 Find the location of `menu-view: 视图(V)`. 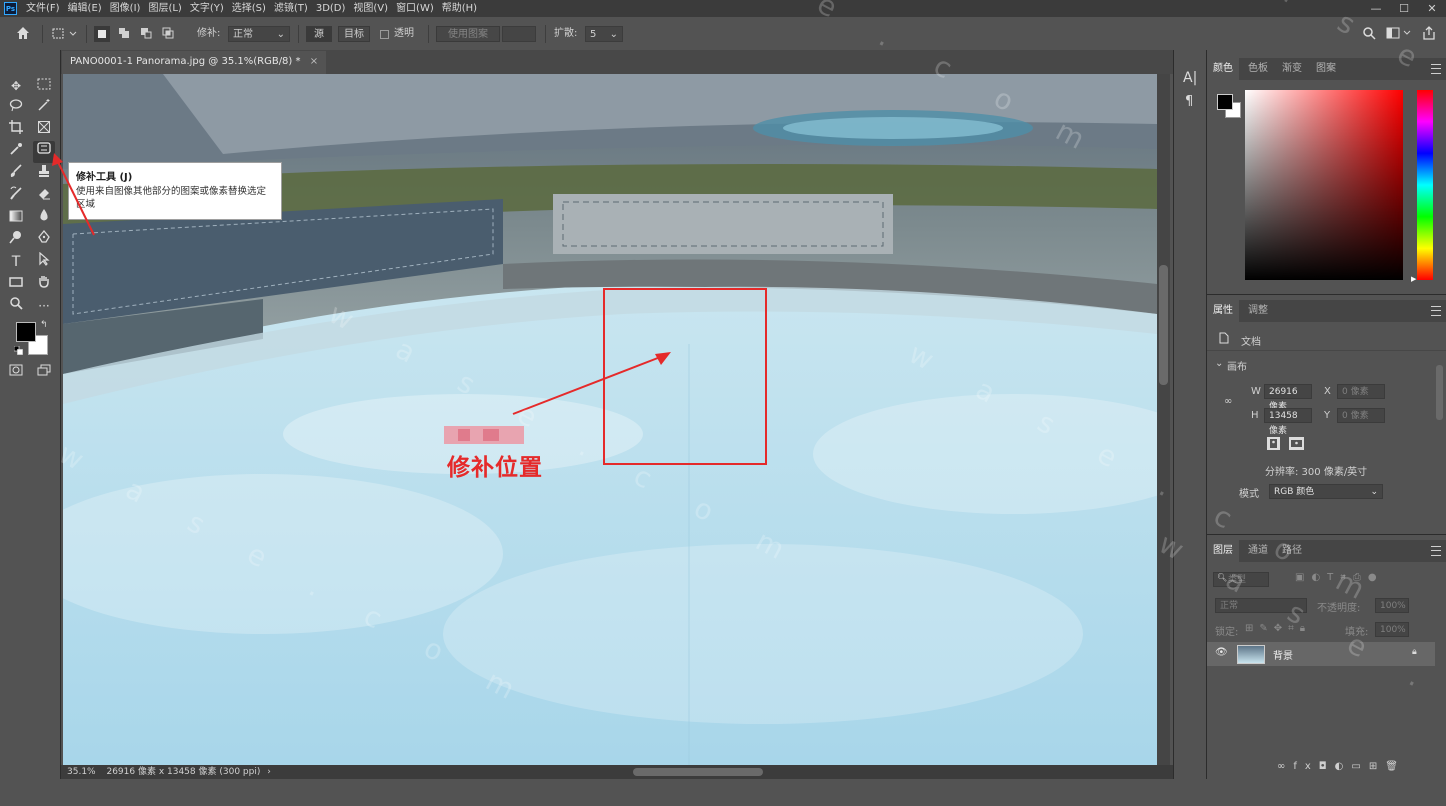

menu-view: 视图(V) is located at coordinates (370, 8).